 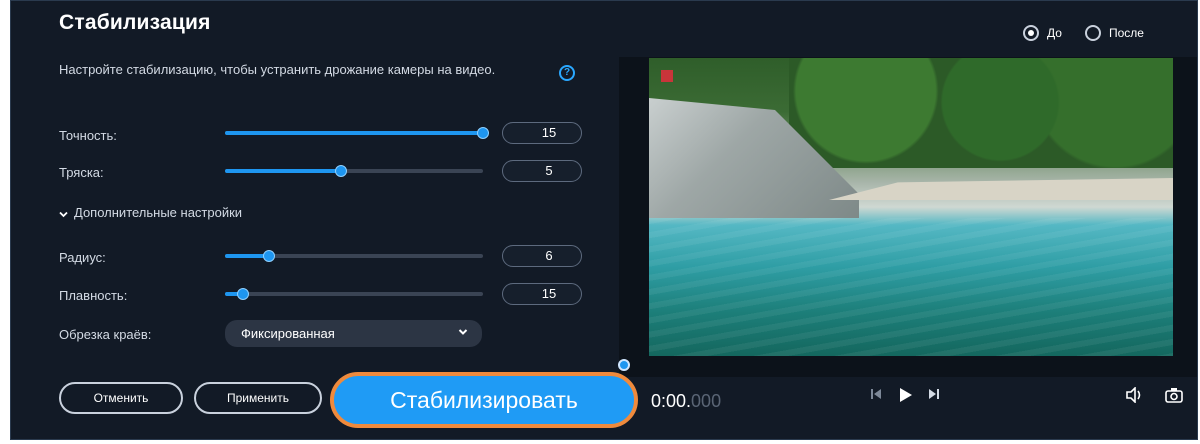 What do you see at coordinates (81, 172) in the screenshot?
I see `shake-label: Тряска:` at bounding box center [81, 172].